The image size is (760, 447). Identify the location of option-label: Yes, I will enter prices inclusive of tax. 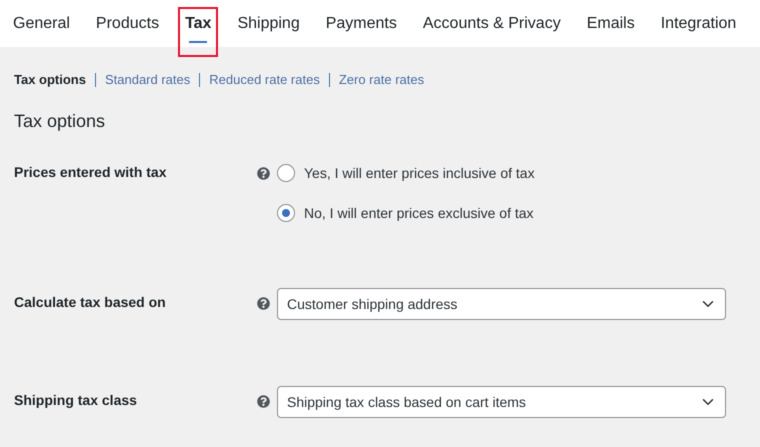
(419, 173).